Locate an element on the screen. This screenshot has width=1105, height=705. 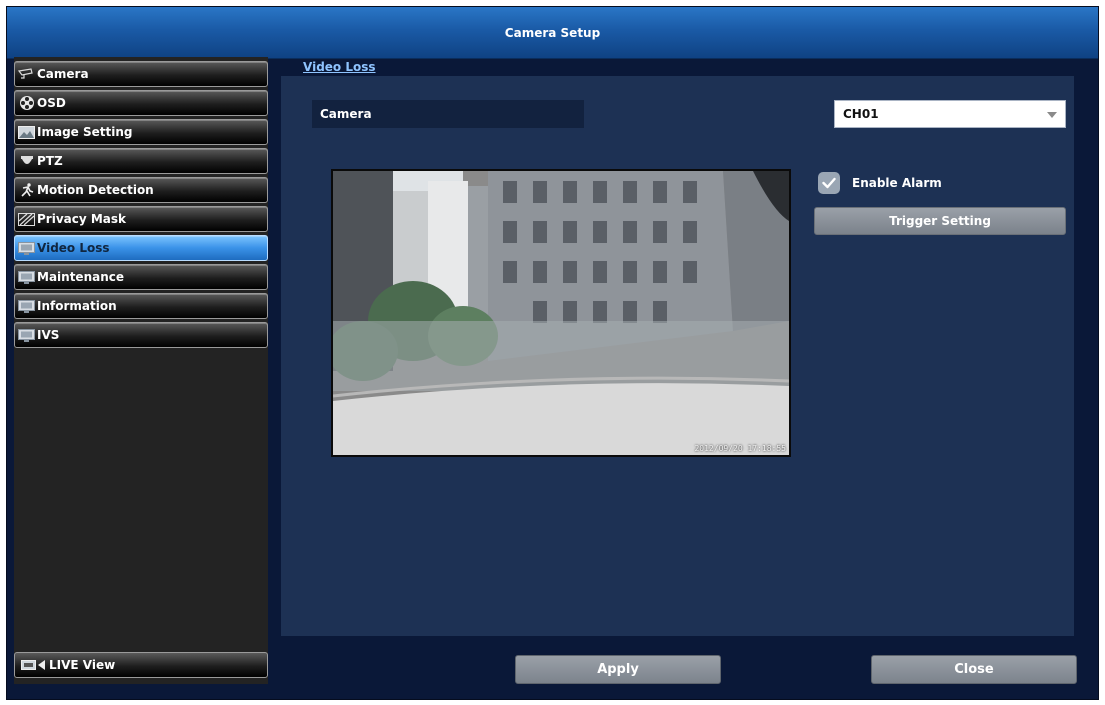
camera-label-text: Camera is located at coordinates (346, 114).